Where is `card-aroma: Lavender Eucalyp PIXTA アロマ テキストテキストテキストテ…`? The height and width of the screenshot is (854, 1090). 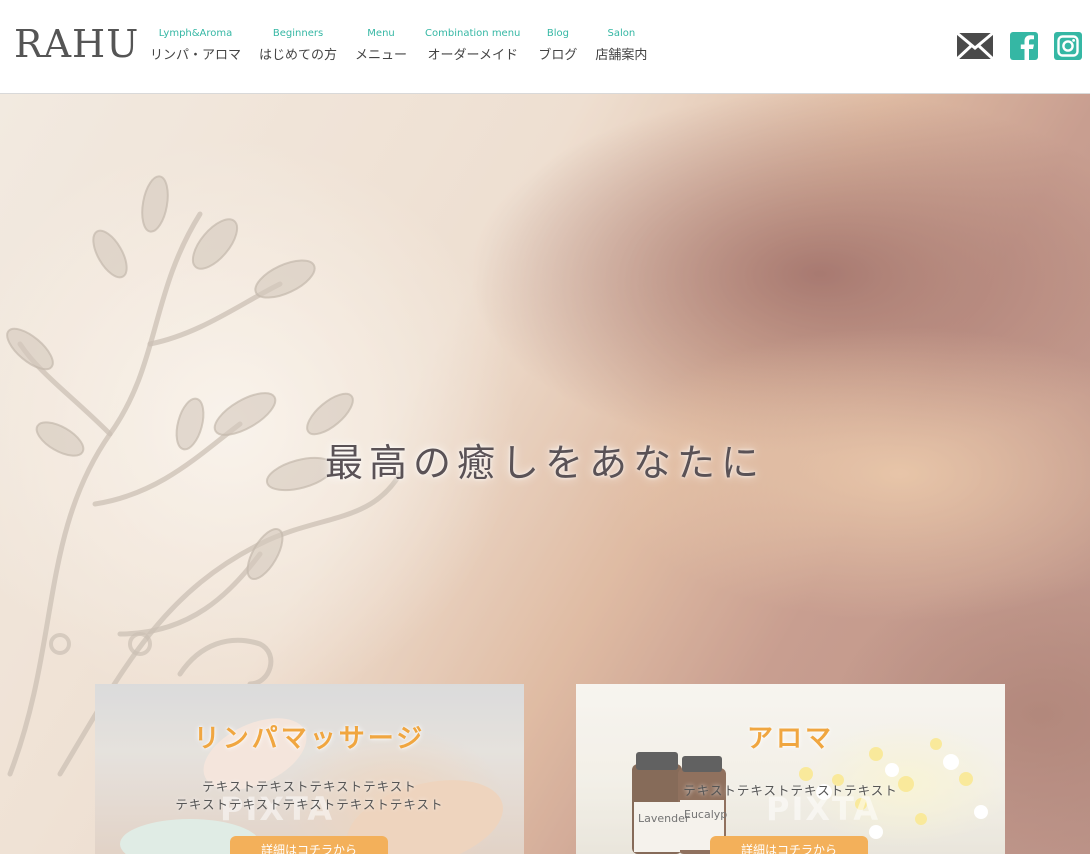 card-aroma: Lavender Eucalyp PIXTA アロマ テキストテキストテキストテ… is located at coordinates (790, 769).